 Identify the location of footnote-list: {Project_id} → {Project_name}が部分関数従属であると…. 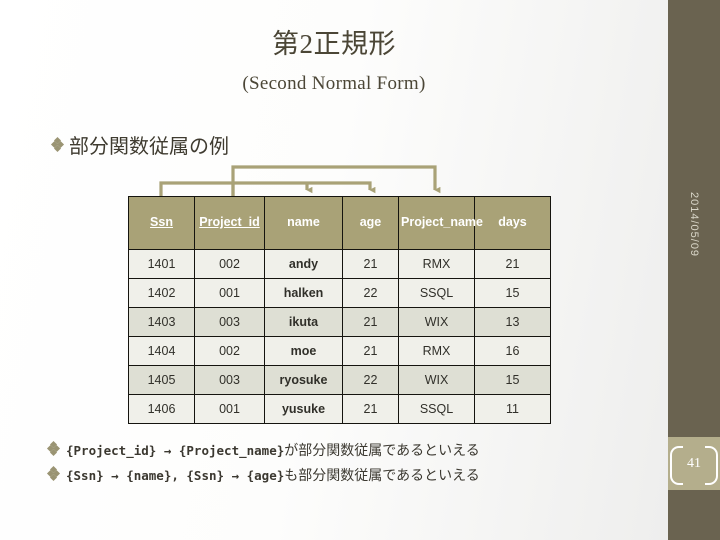
(348, 465).